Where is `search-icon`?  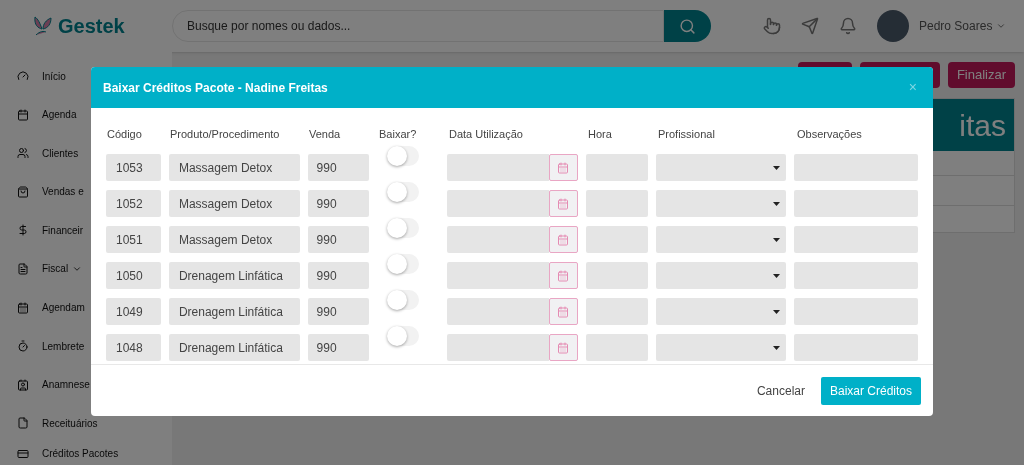 search-icon is located at coordinates (687, 26).